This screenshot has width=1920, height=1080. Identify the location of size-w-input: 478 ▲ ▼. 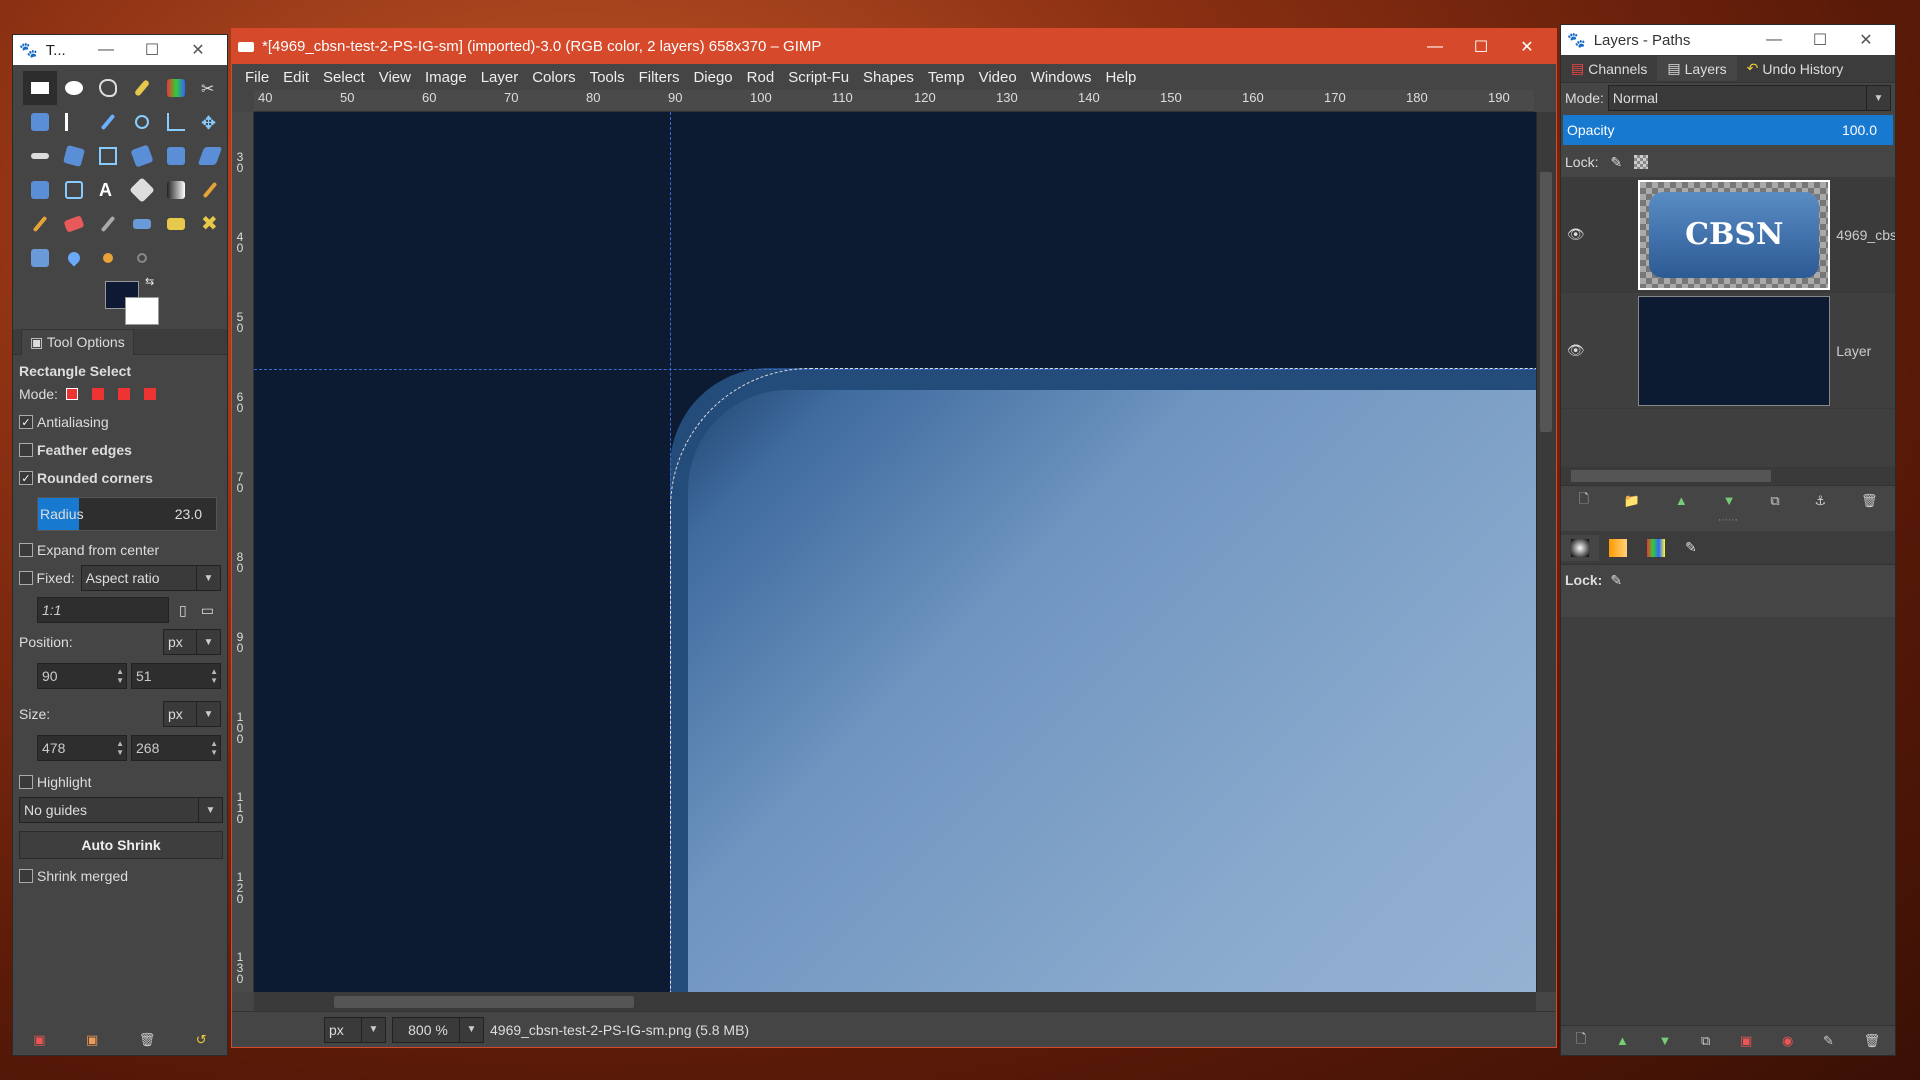
(82, 748).